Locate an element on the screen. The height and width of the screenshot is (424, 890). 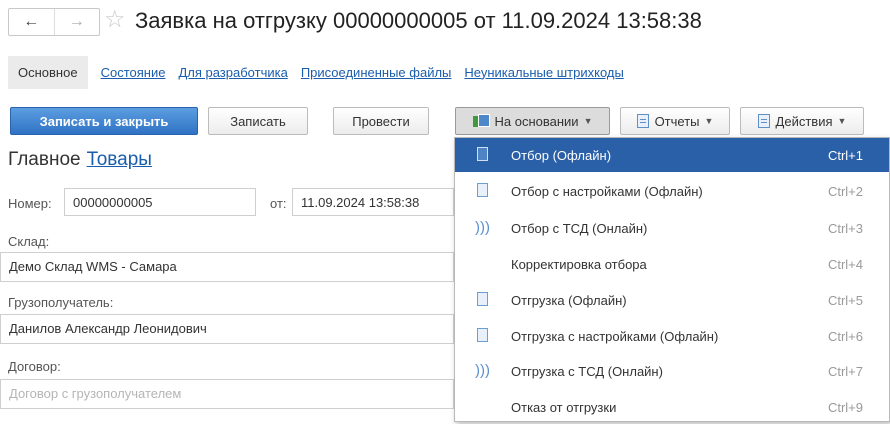
menu-item-shipment-offline: Отгрузка (Офлайн) Ctrl+5 is located at coordinates (672, 300).